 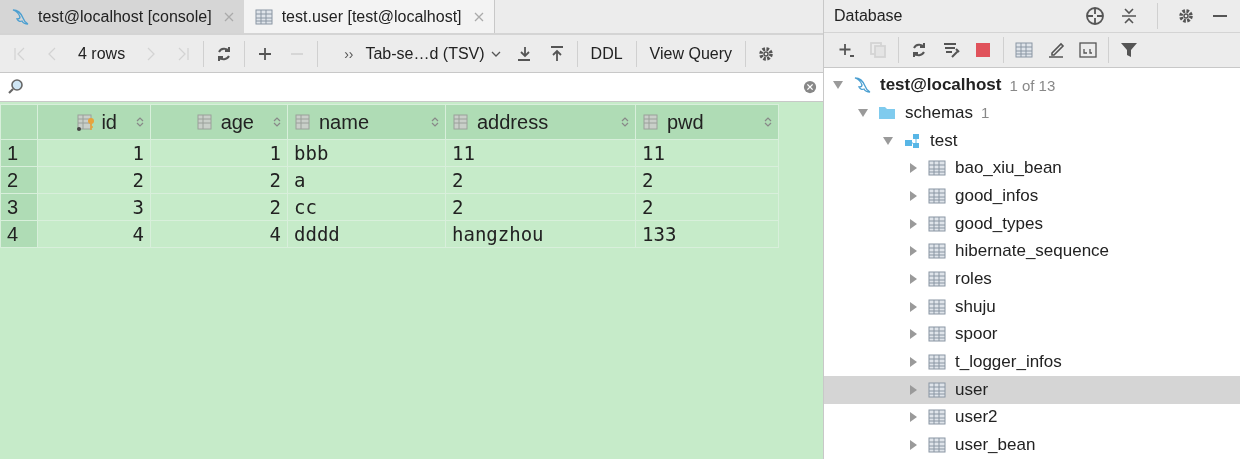 What do you see at coordinates (94, 207) in the screenshot?
I see `table-cell: 3` at bounding box center [94, 207].